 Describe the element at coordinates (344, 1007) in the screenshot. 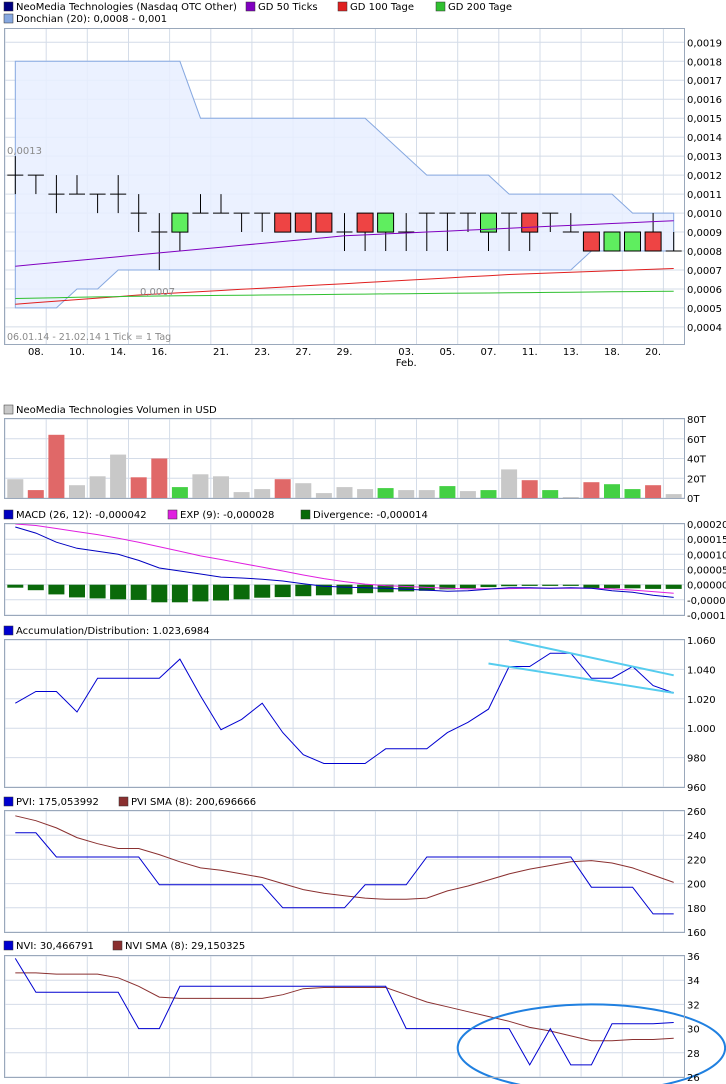

I see `nvi-sma-line` at that location.